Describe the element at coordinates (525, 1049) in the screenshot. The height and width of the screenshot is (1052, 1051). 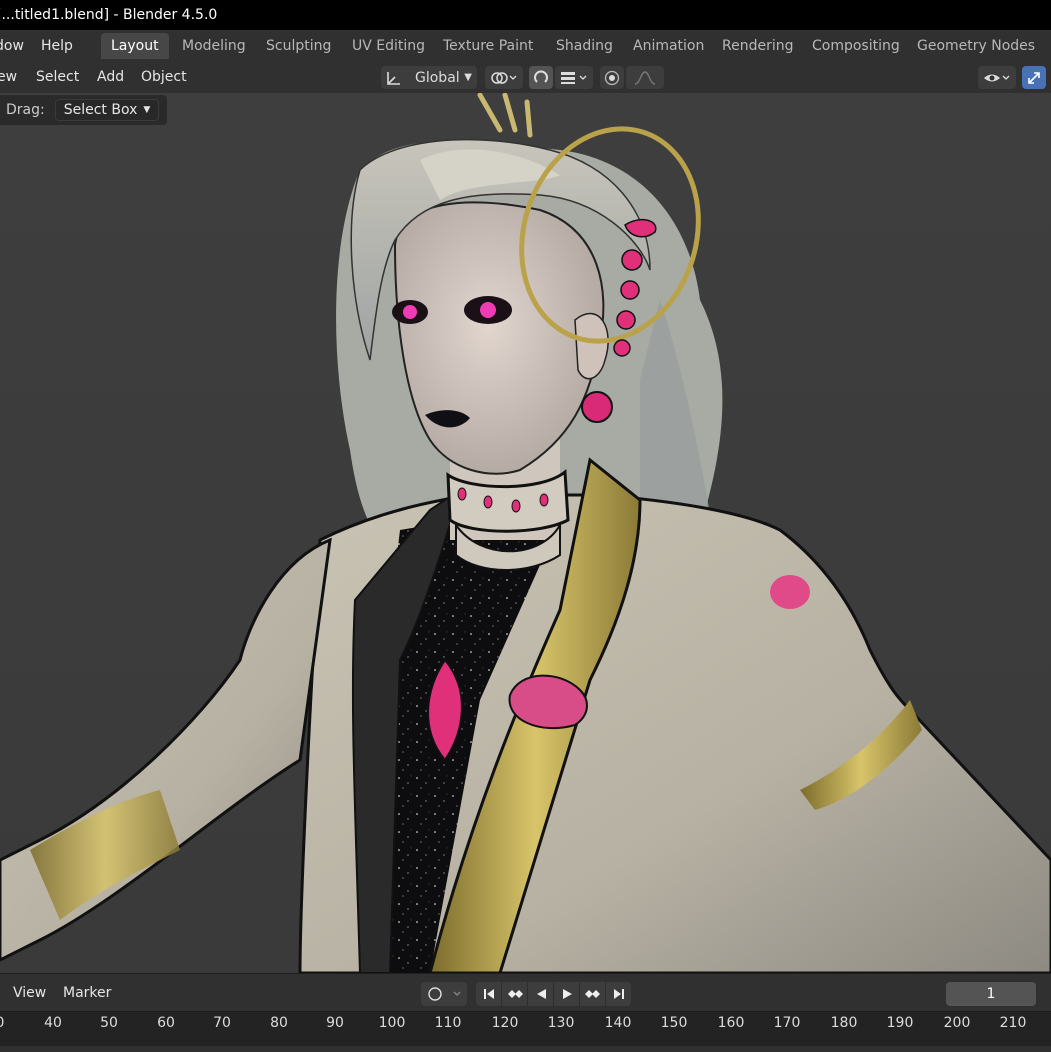
I see `ruler-track` at that location.